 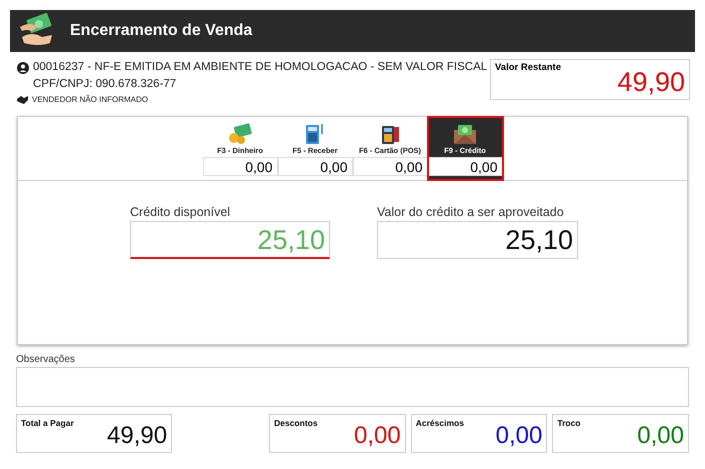 I want to click on remaining-label: Valor Restante, so click(x=528, y=68).